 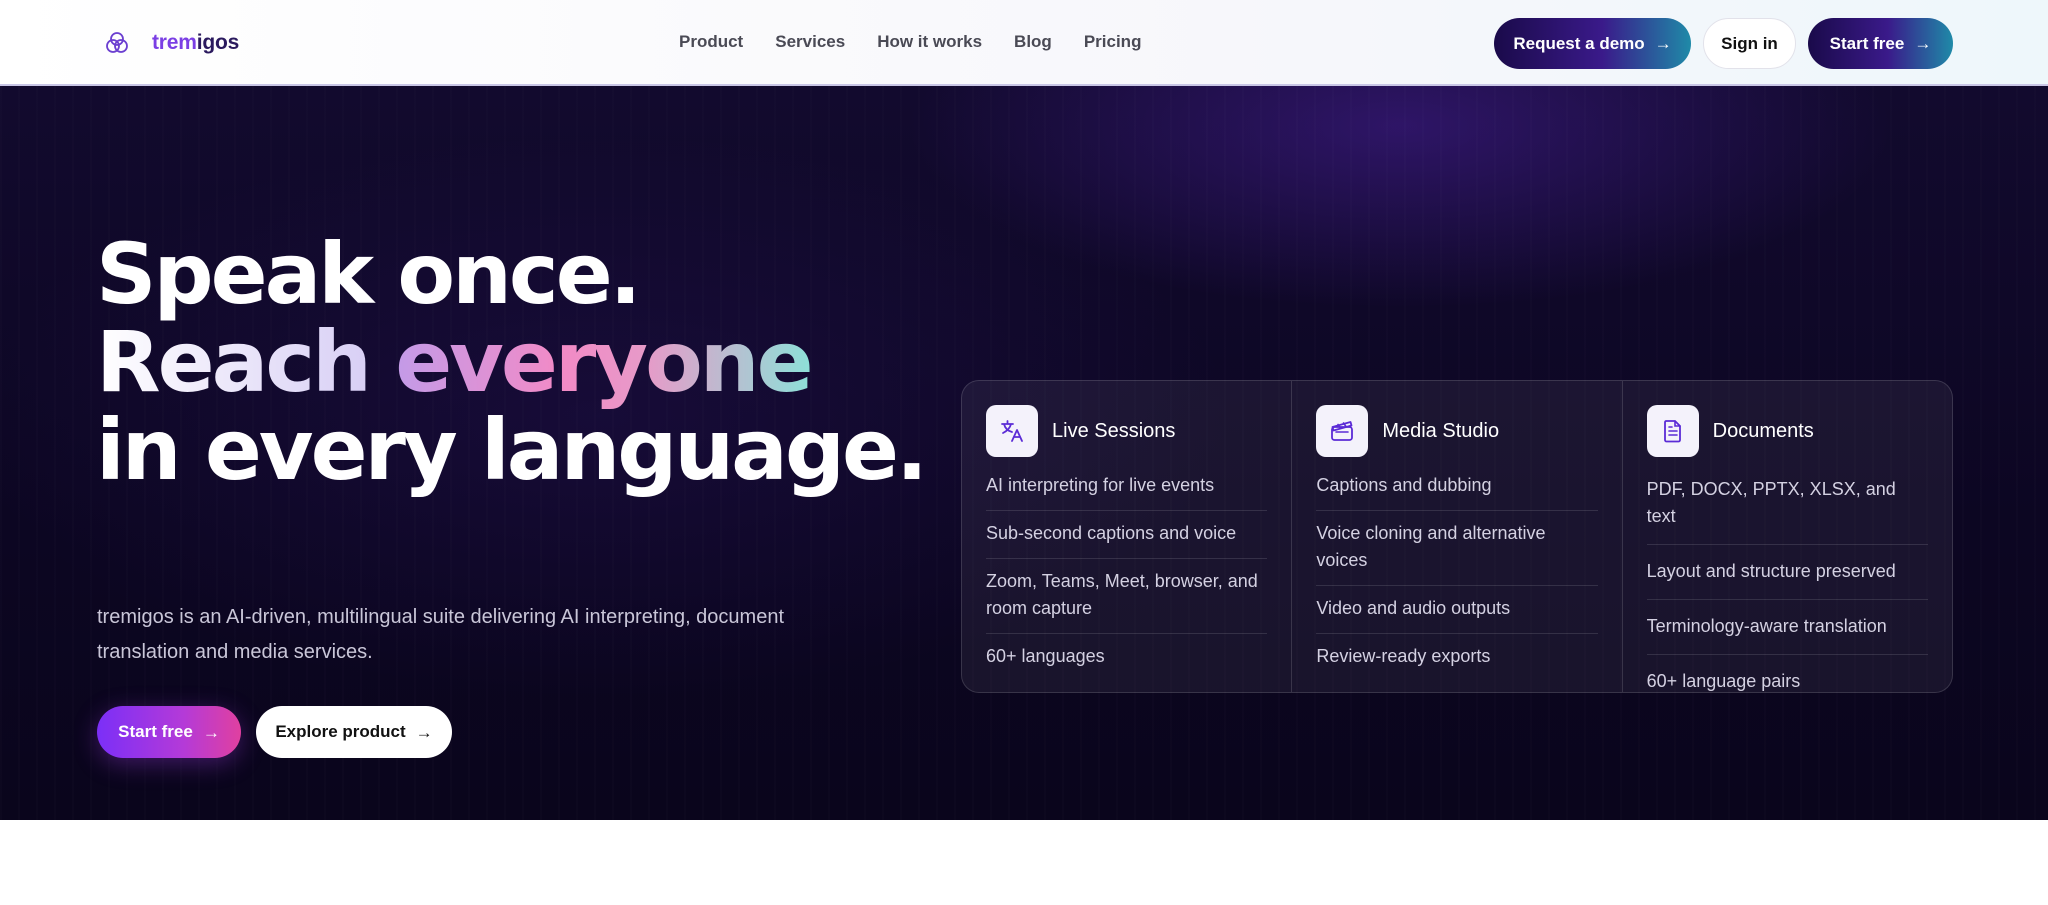 What do you see at coordinates (1127, 487) in the screenshot?
I see `list-item: AI interpreting for live events` at bounding box center [1127, 487].